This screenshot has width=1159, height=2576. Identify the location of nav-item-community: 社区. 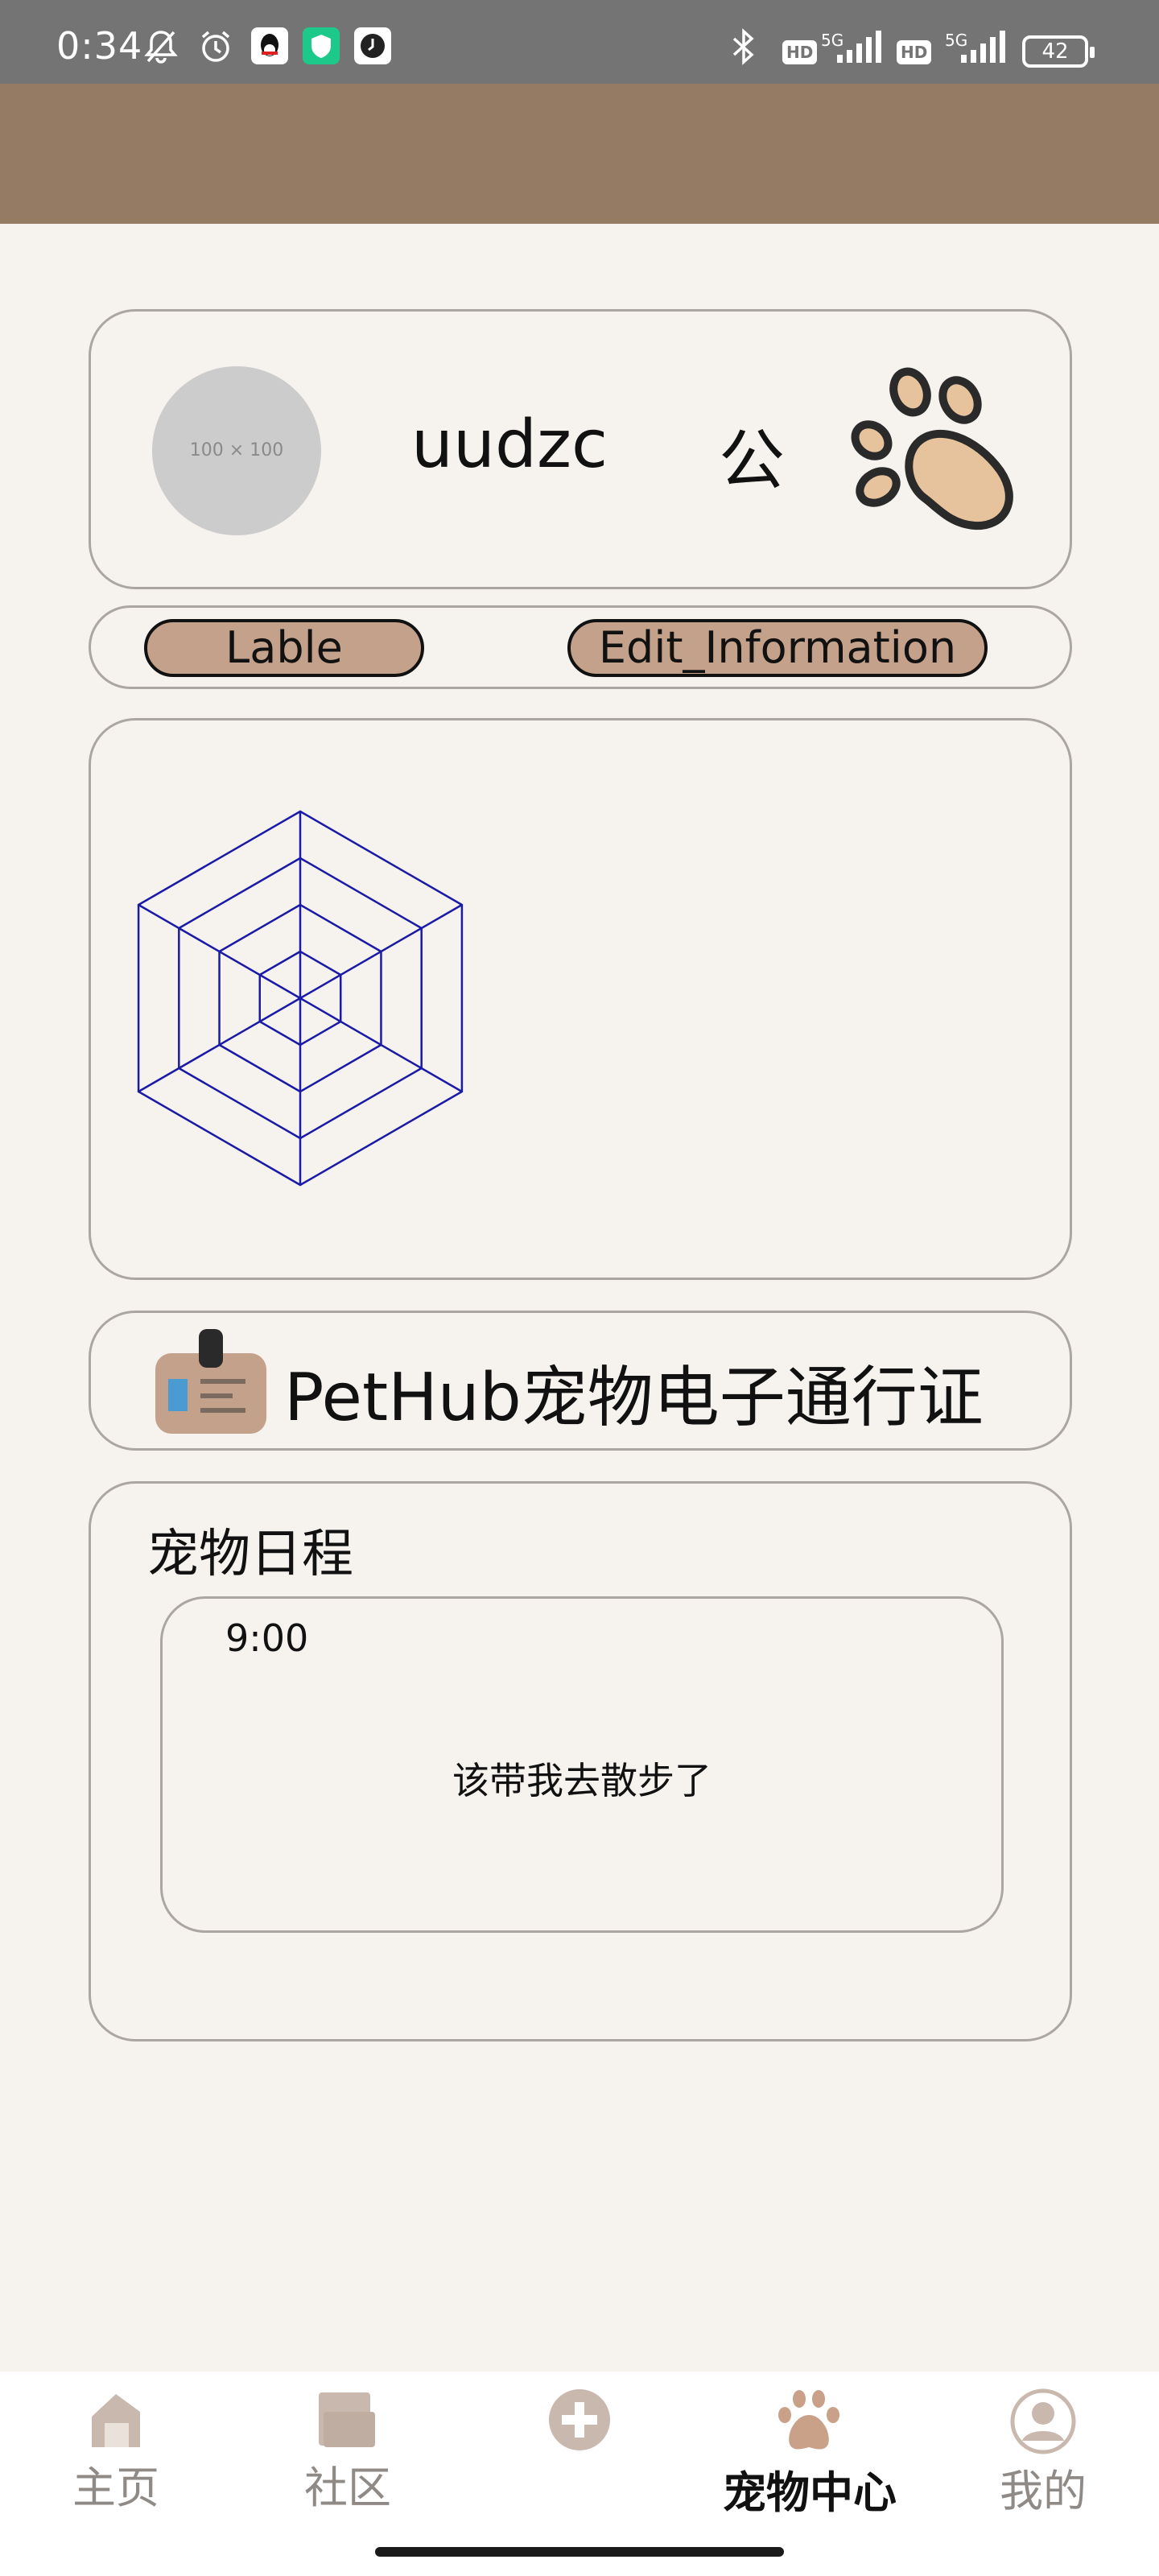
(347, 2468).